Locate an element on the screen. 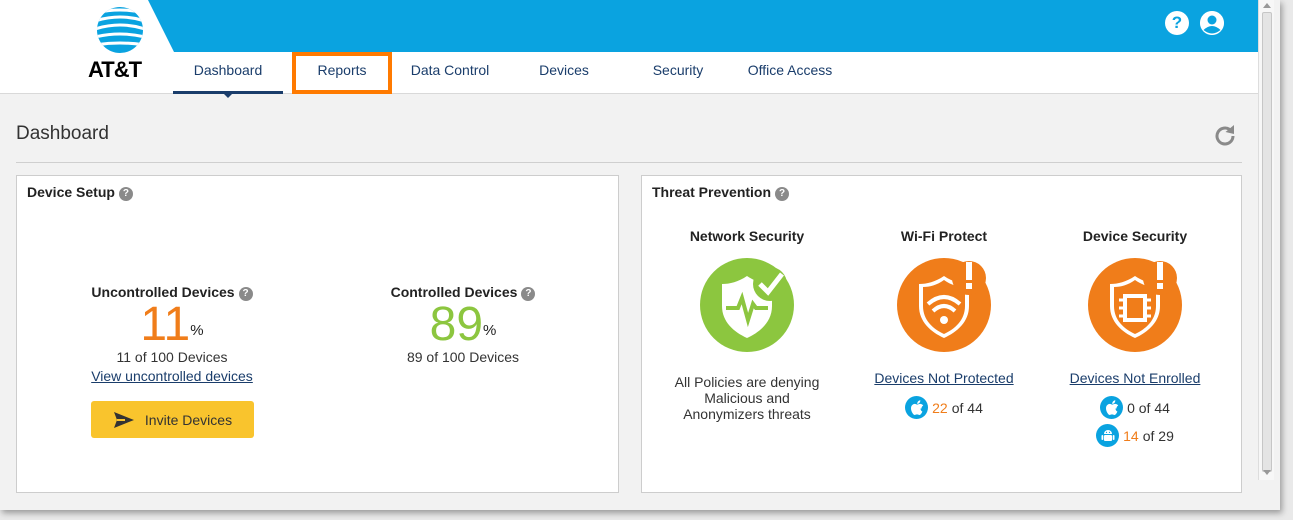 The image size is (1293, 520). att-logo: AT&T is located at coordinates (120, 45).